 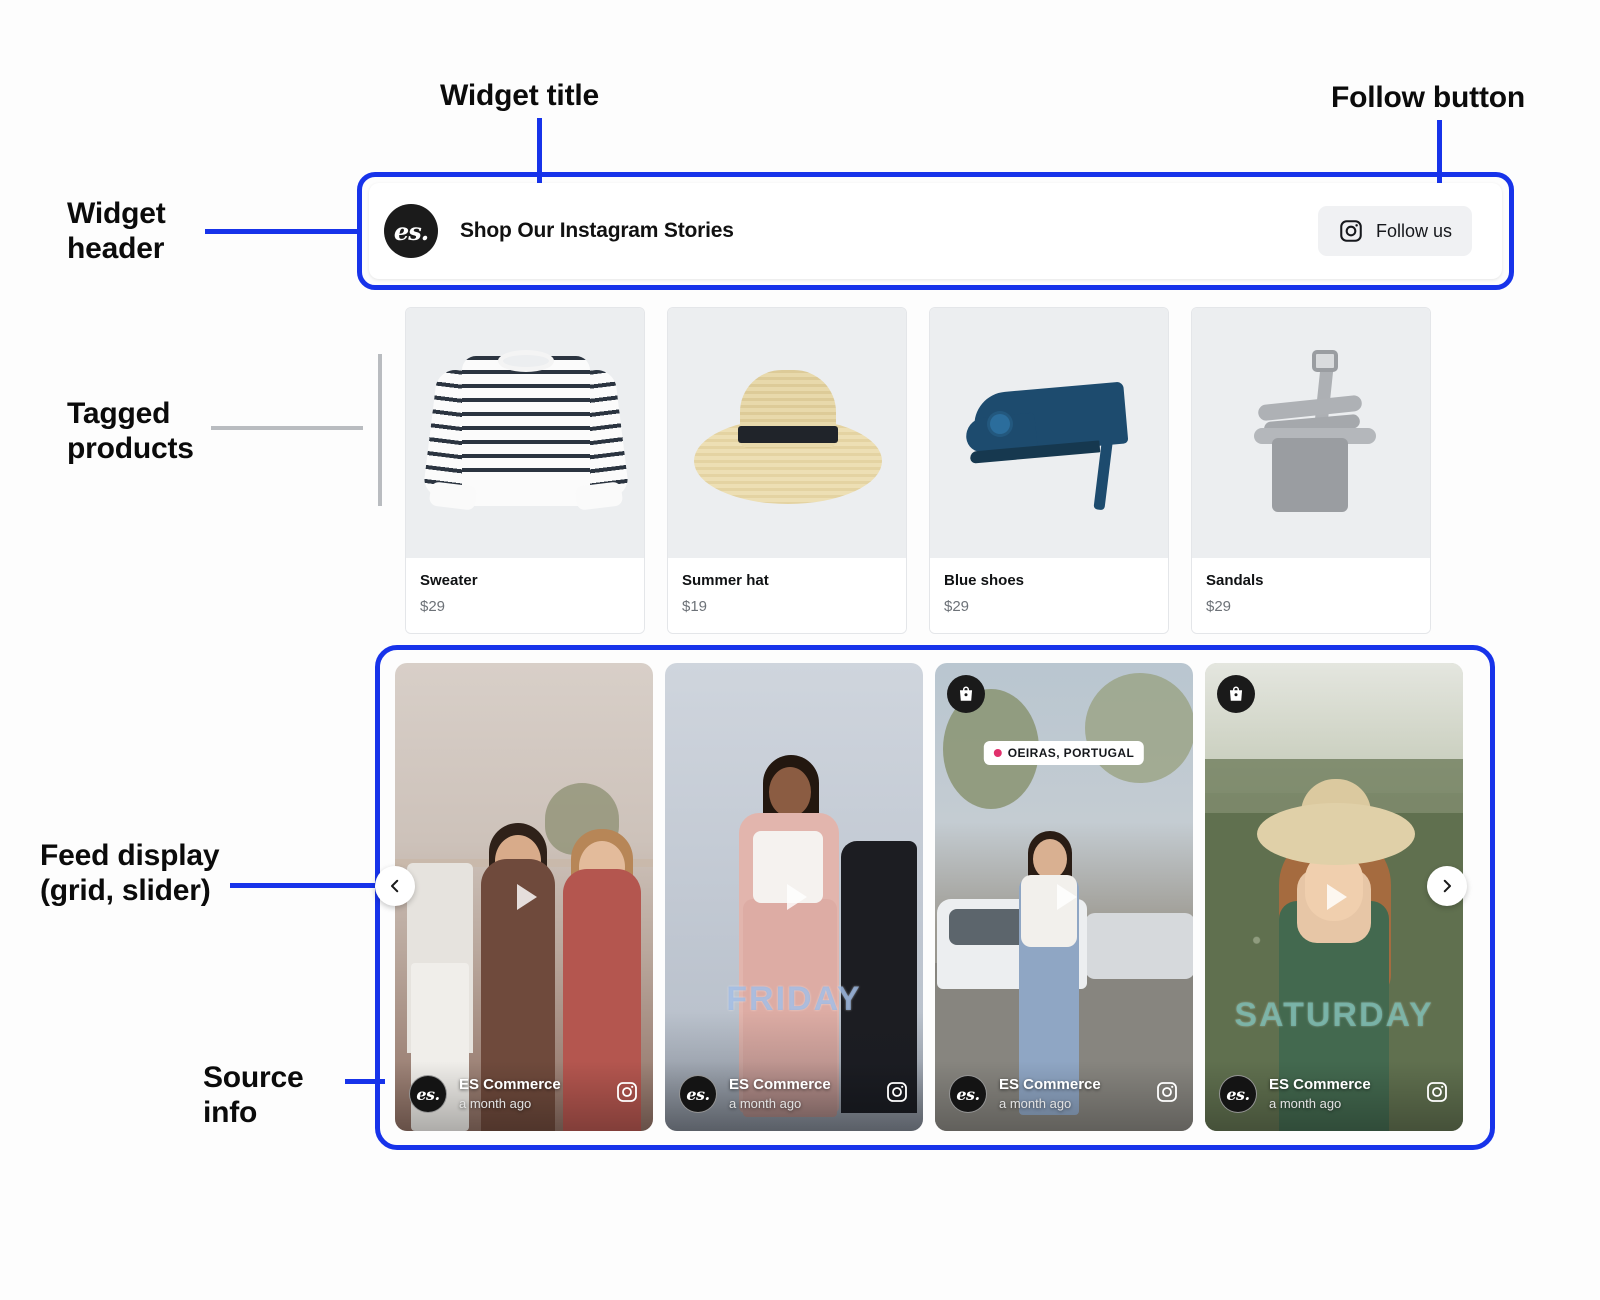 What do you see at coordinates (380, 430) in the screenshot?
I see `tagged-products-bracket` at bounding box center [380, 430].